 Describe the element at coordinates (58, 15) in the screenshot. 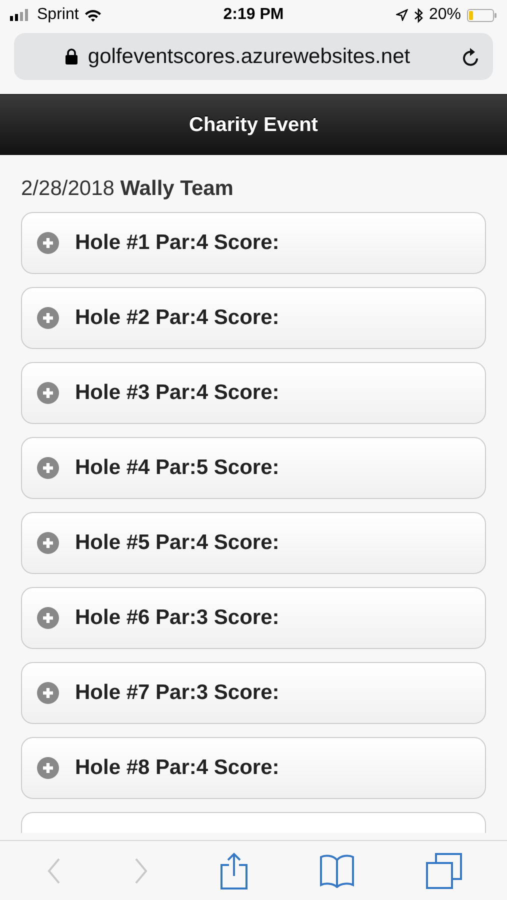

I see `carrier-name: Sprint` at that location.